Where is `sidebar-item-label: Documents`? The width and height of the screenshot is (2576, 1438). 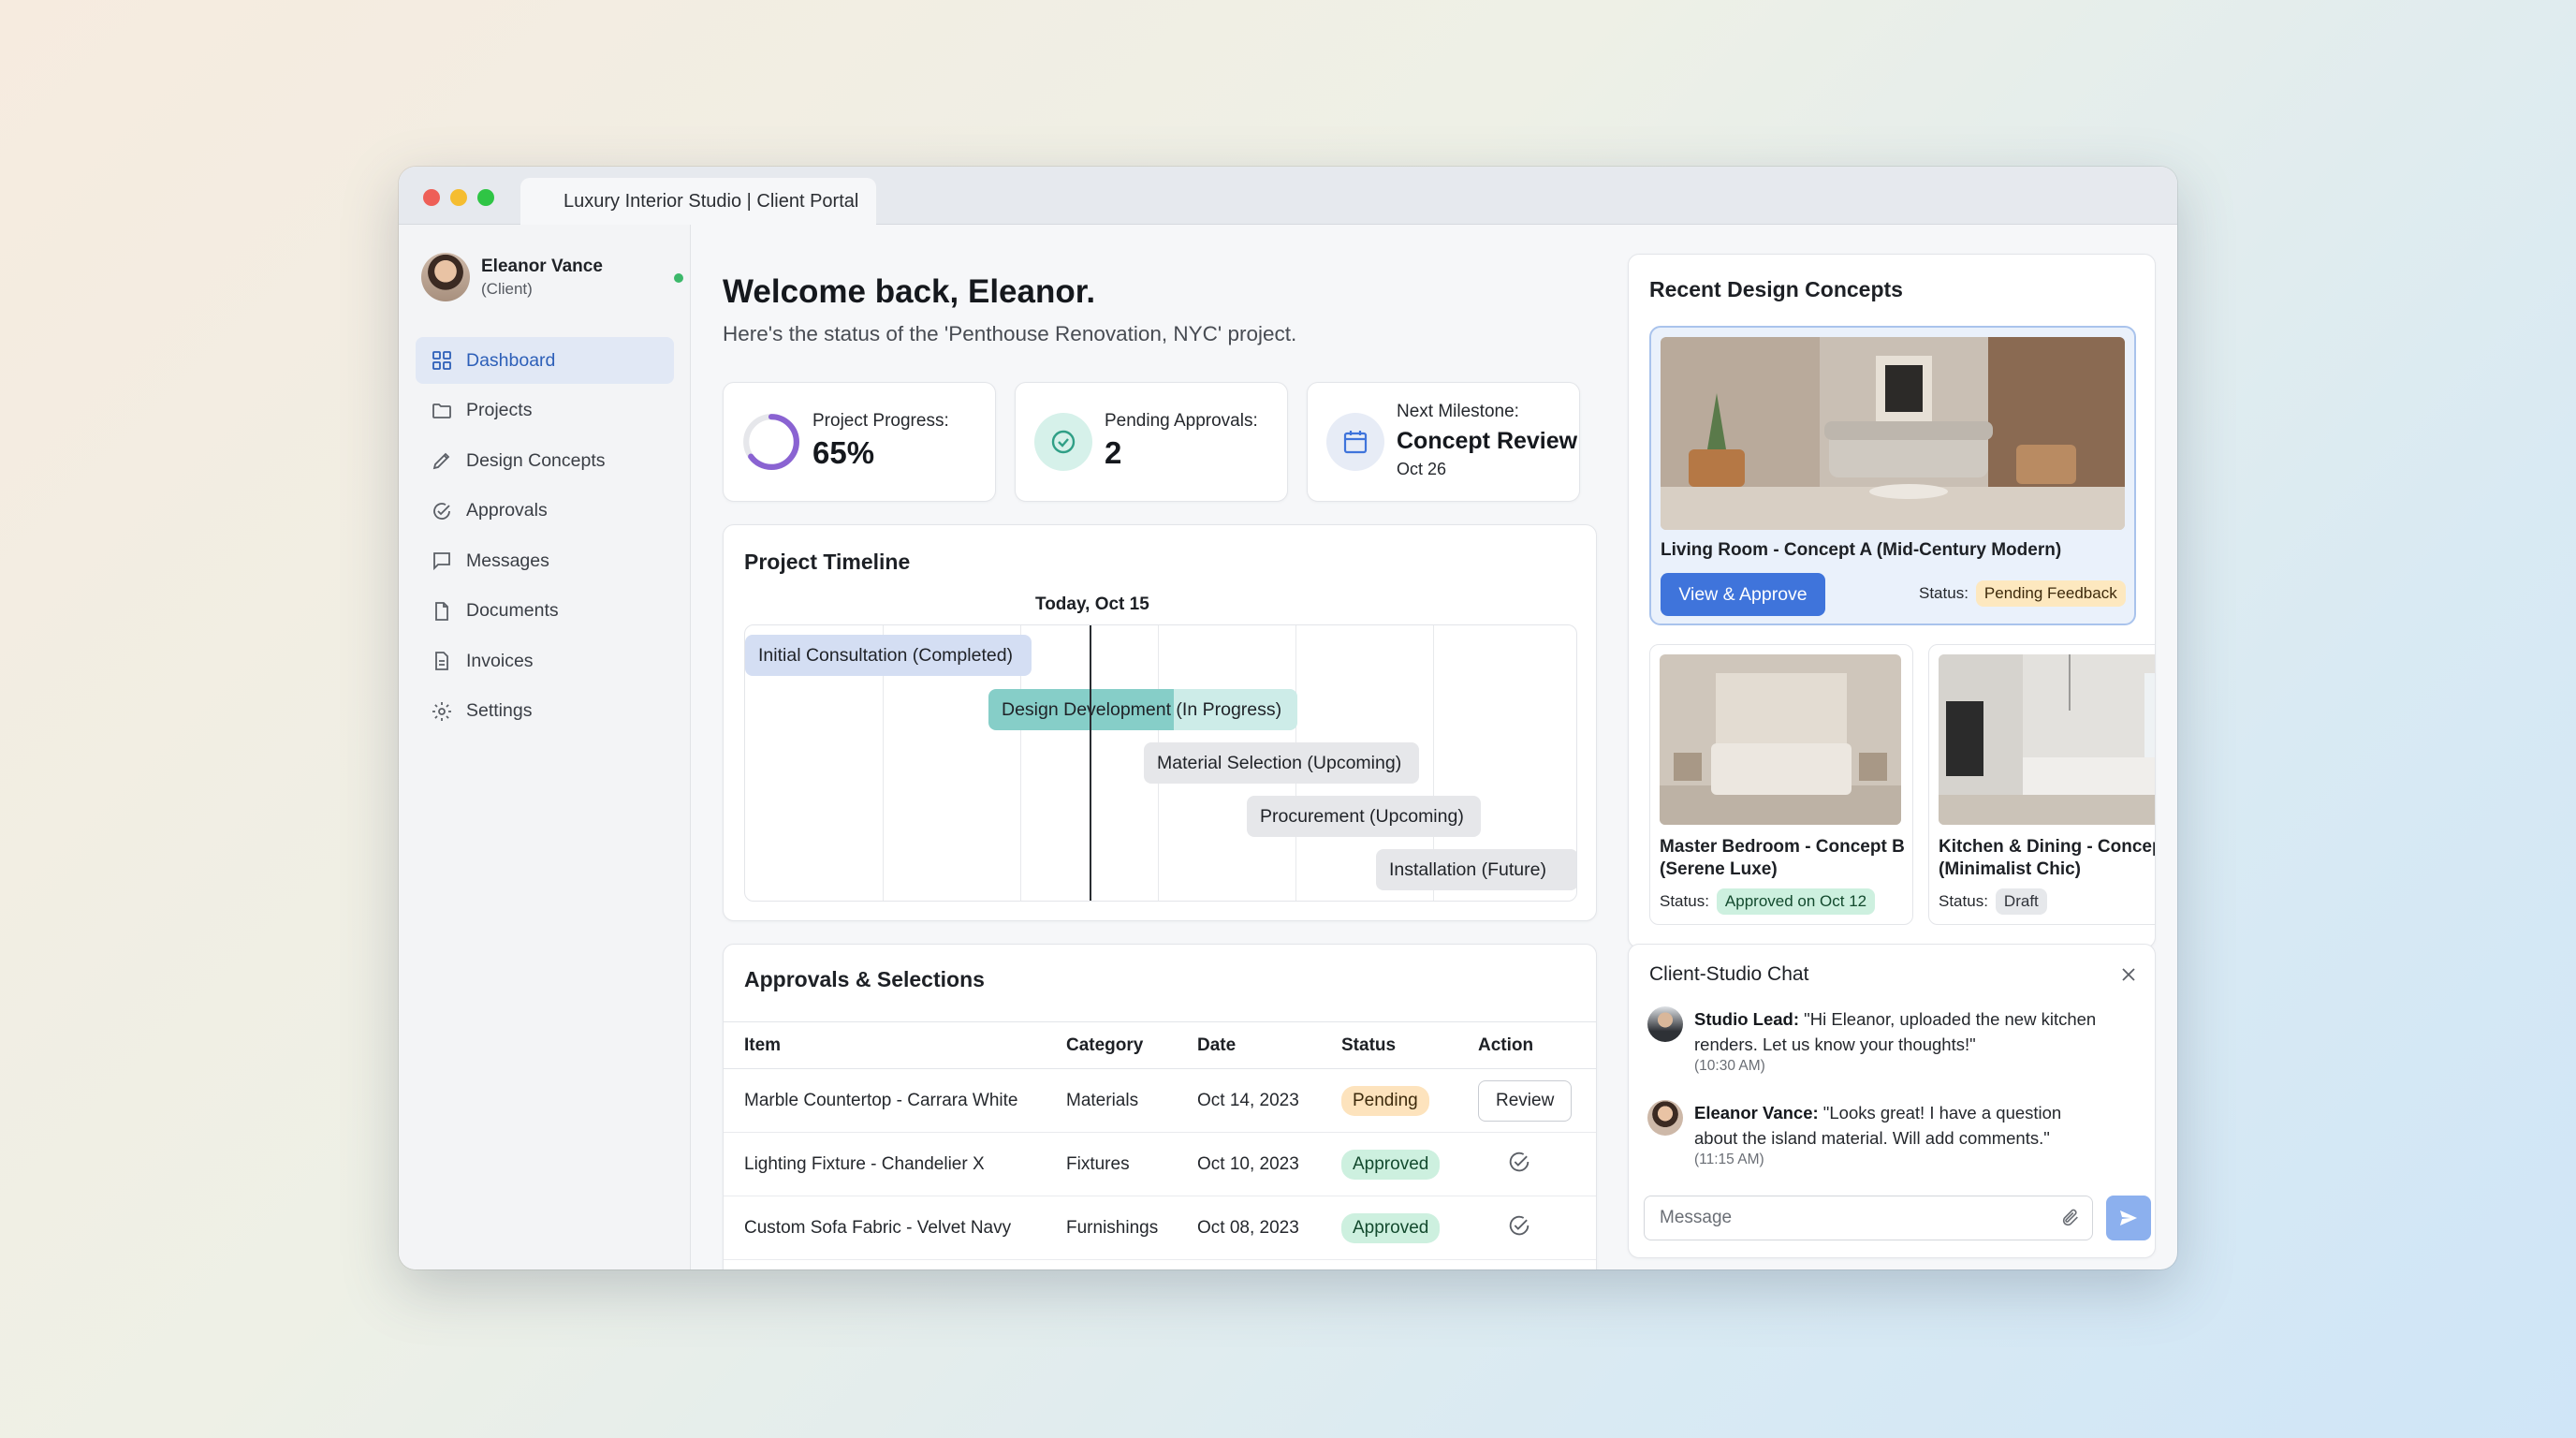 sidebar-item-label: Documents is located at coordinates (512, 610).